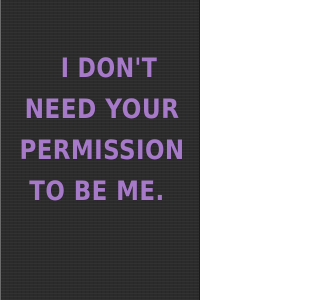 This screenshot has height=300, width=320. Describe the element at coordinates (109, 68) in the screenshot. I see `quote-line: I DON'T` at that location.